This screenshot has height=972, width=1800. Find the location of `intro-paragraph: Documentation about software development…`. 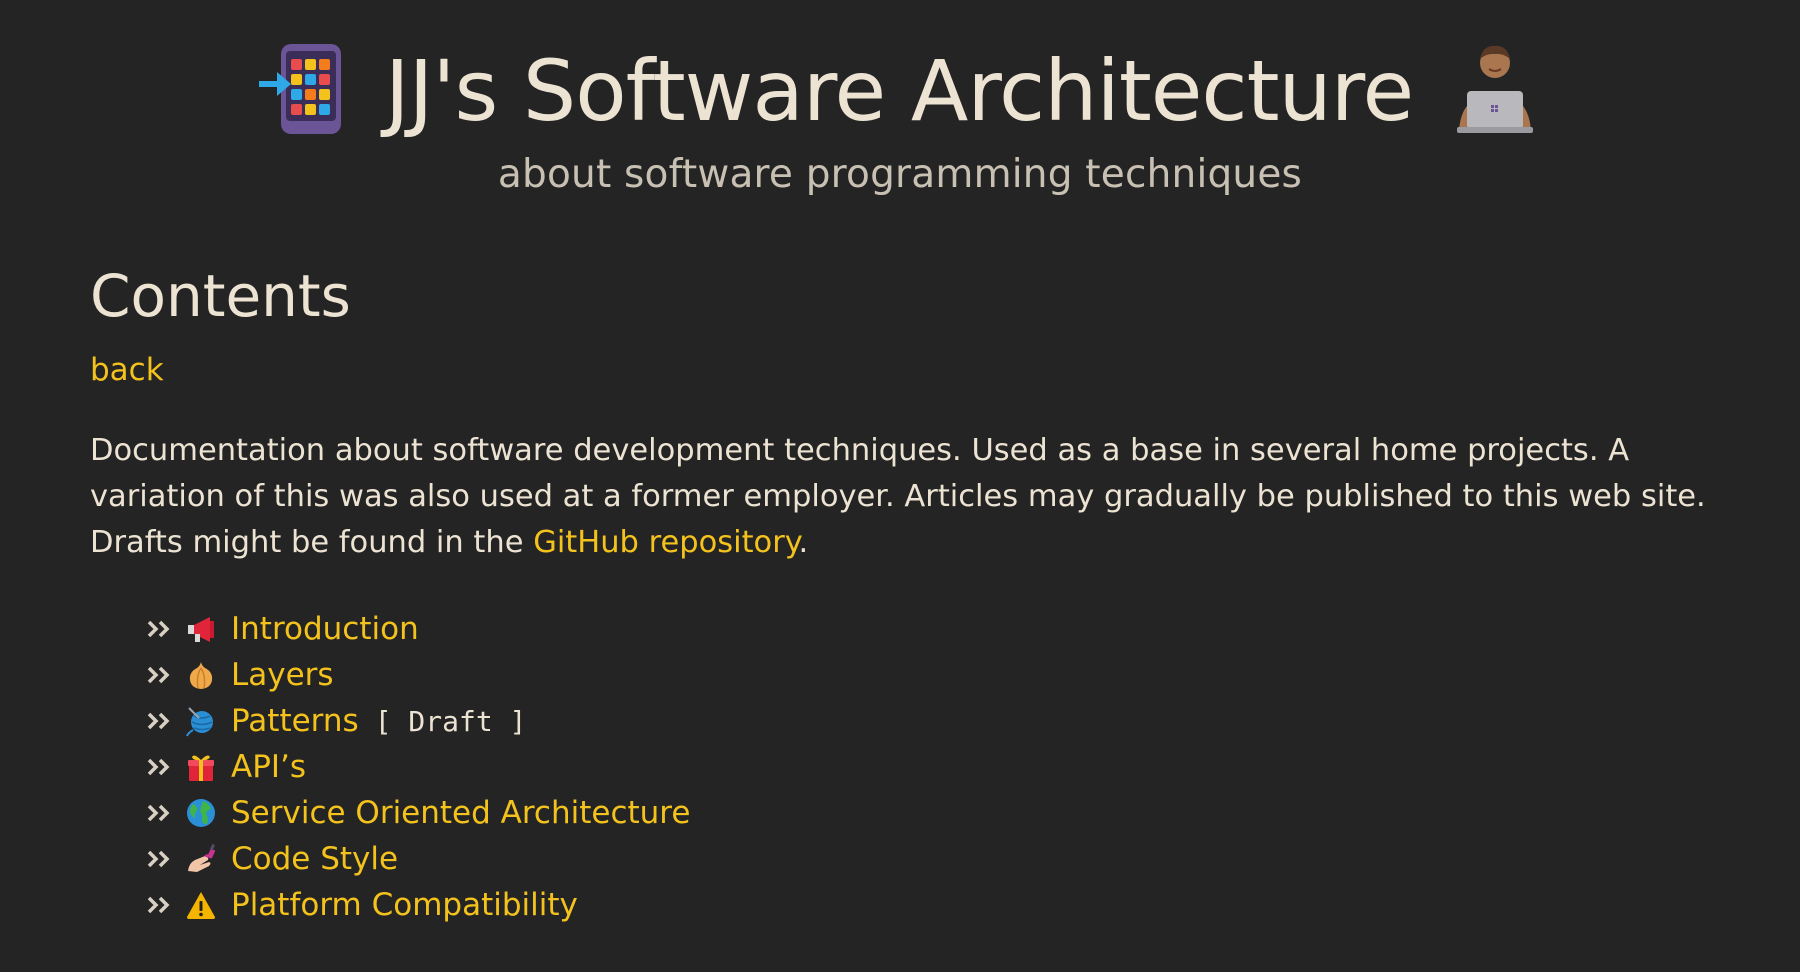

intro-paragraph: Documentation about software development… is located at coordinates (900, 497).